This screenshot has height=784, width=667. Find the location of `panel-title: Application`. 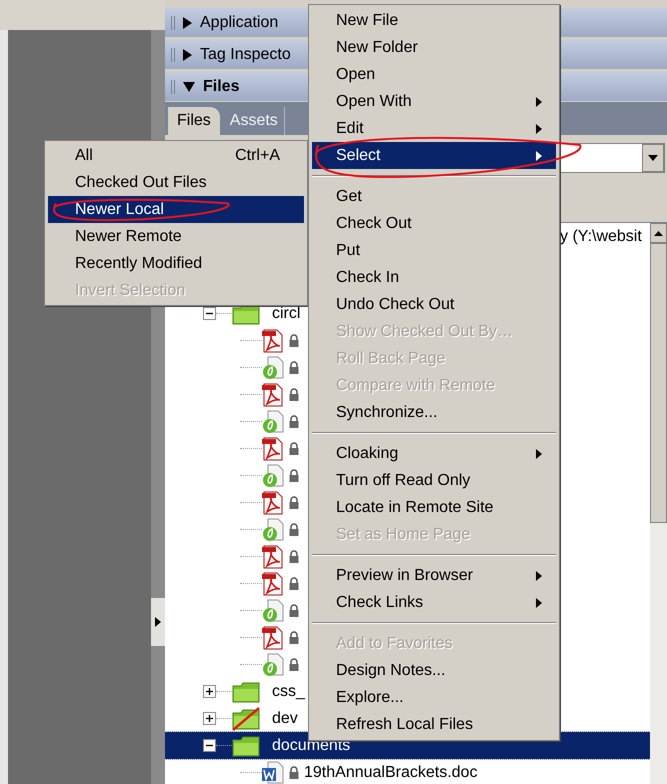

panel-title: Application is located at coordinates (239, 22).